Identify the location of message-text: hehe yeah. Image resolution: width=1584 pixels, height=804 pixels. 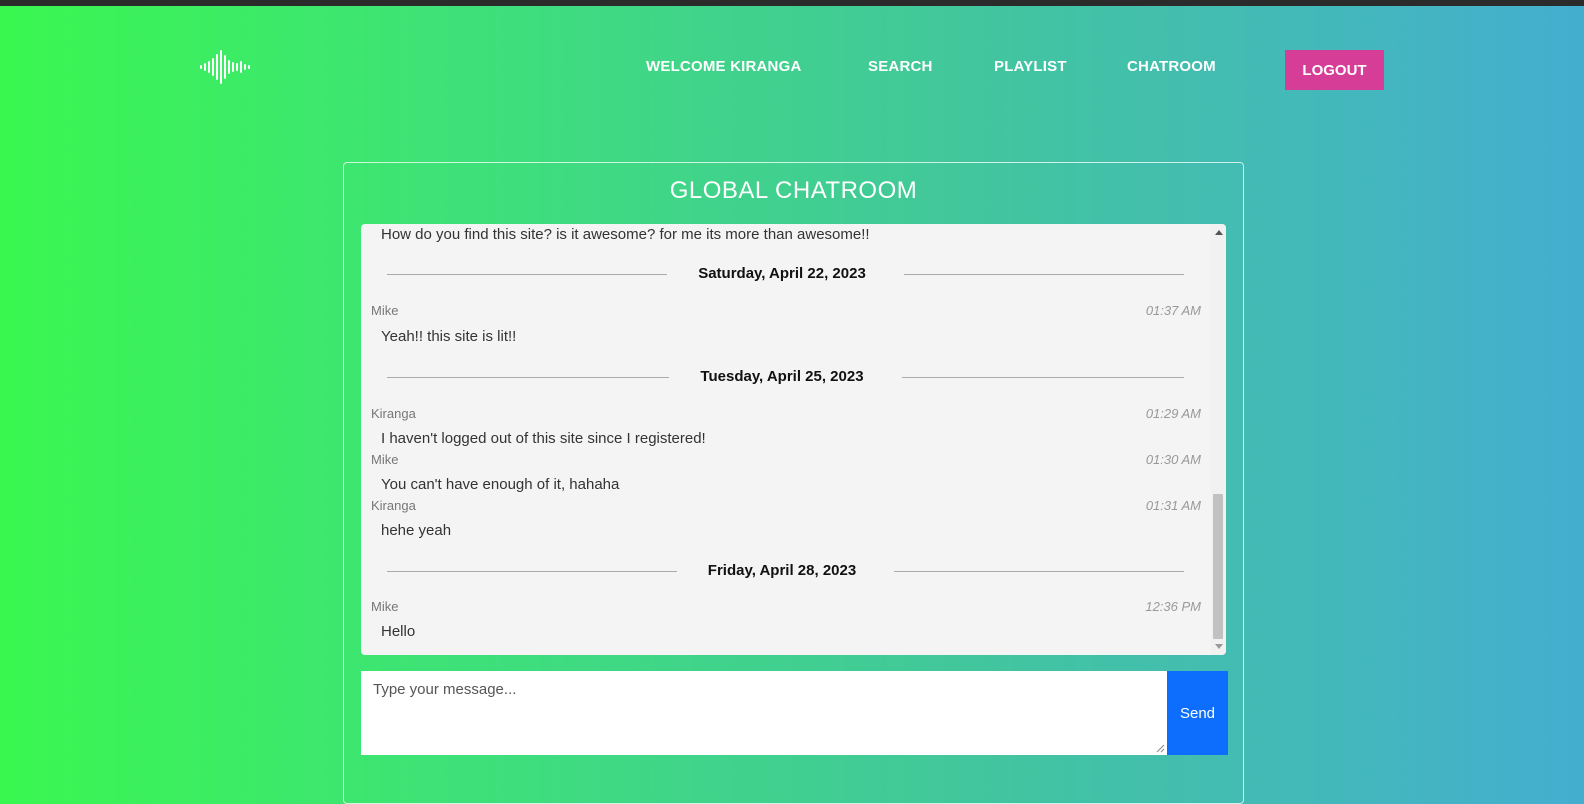
(416, 530).